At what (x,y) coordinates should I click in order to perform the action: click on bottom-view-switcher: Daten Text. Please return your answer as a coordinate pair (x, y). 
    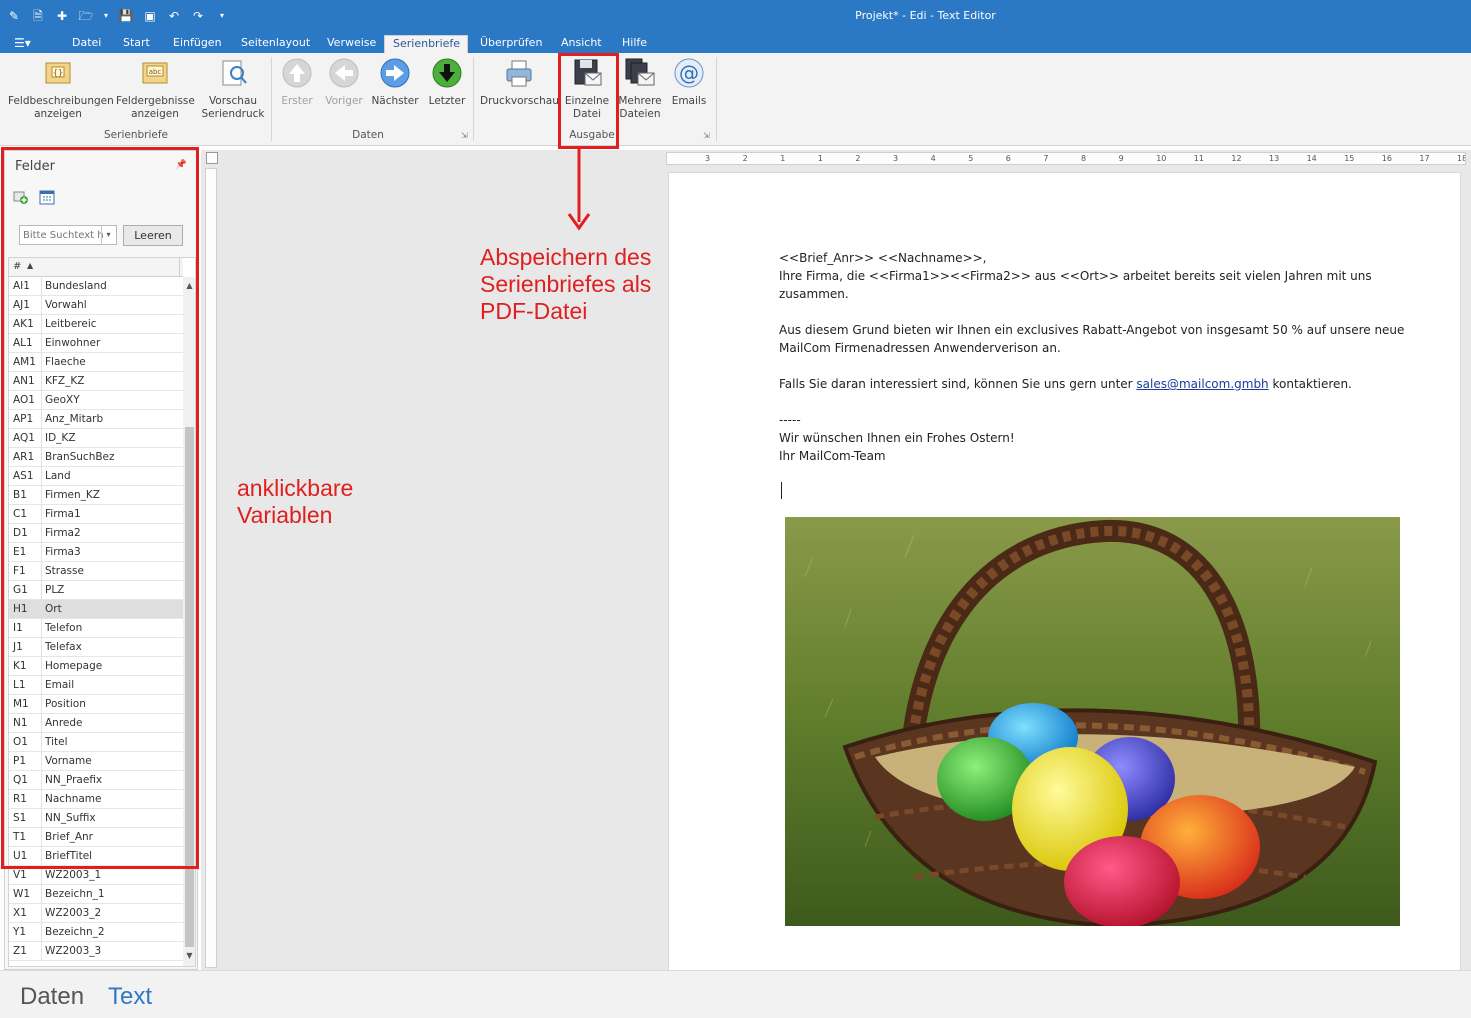
    Looking at the image, I should click on (735, 994).